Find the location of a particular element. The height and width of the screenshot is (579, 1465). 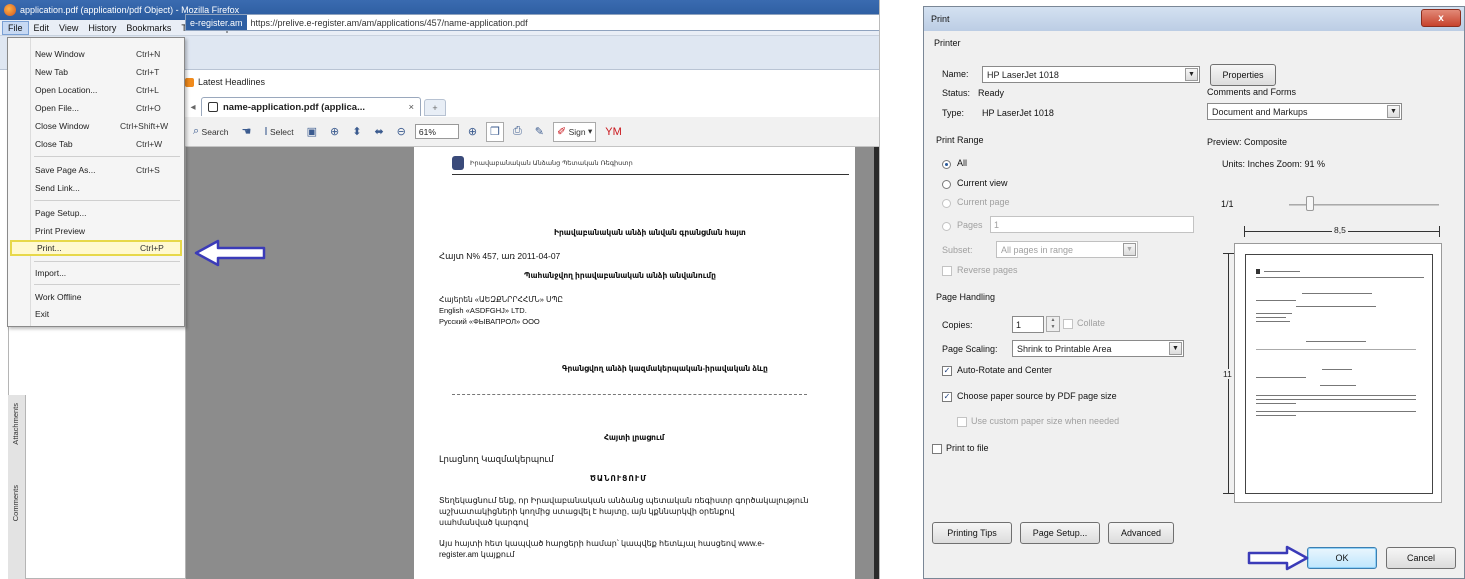

preview-page is located at coordinates (1339, 374).